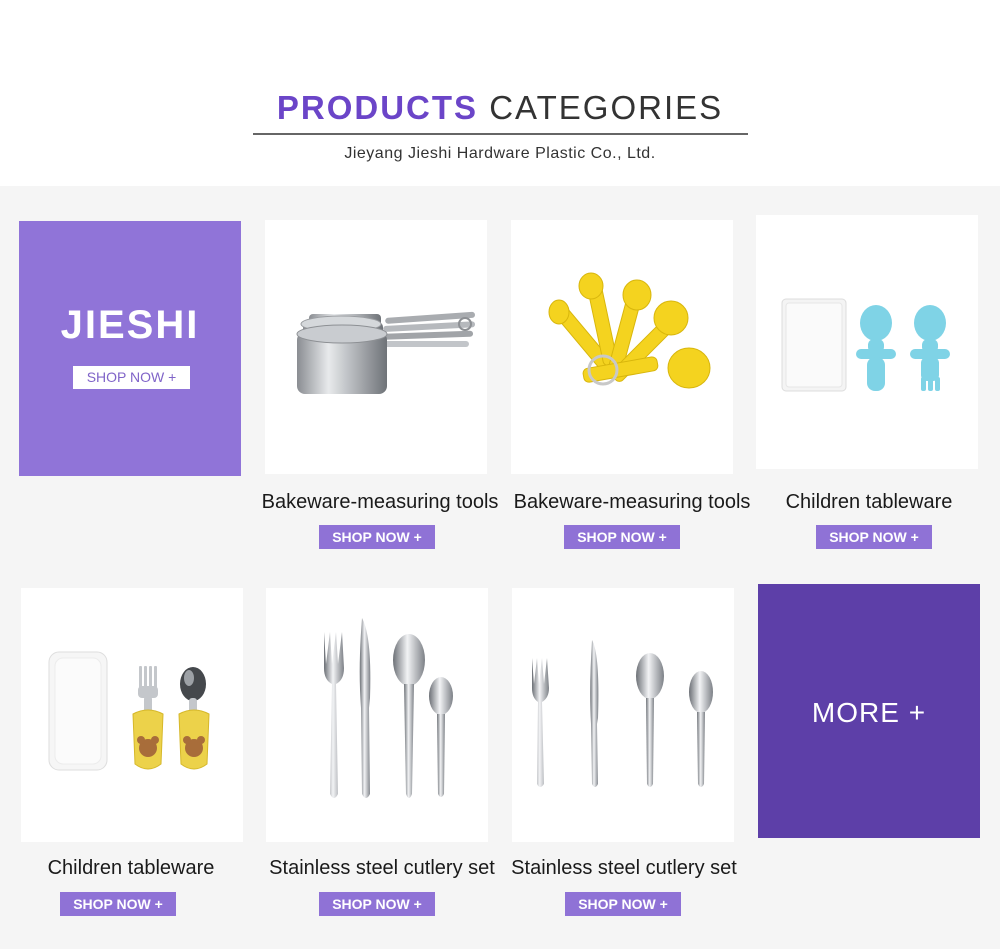 Image resolution: width=1000 pixels, height=949 pixels. I want to click on promo-brand: JIESHI, so click(130, 325).